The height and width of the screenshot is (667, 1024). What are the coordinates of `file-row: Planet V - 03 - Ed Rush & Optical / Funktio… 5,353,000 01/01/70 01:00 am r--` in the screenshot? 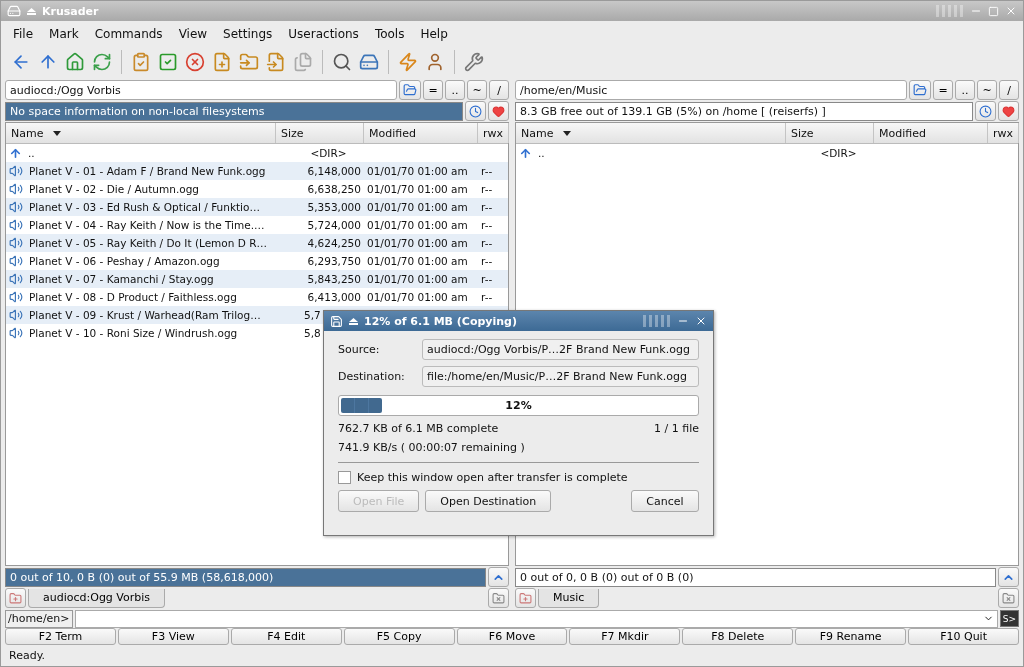 It's located at (257, 207).